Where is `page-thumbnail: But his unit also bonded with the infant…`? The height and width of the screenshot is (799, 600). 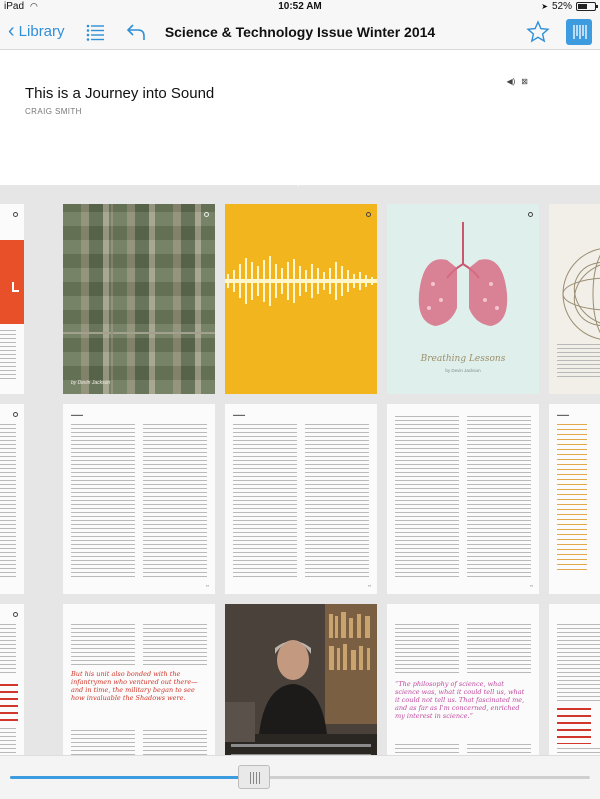 page-thumbnail: But his unit also bonded with the infant… is located at coordinates (139, 679).